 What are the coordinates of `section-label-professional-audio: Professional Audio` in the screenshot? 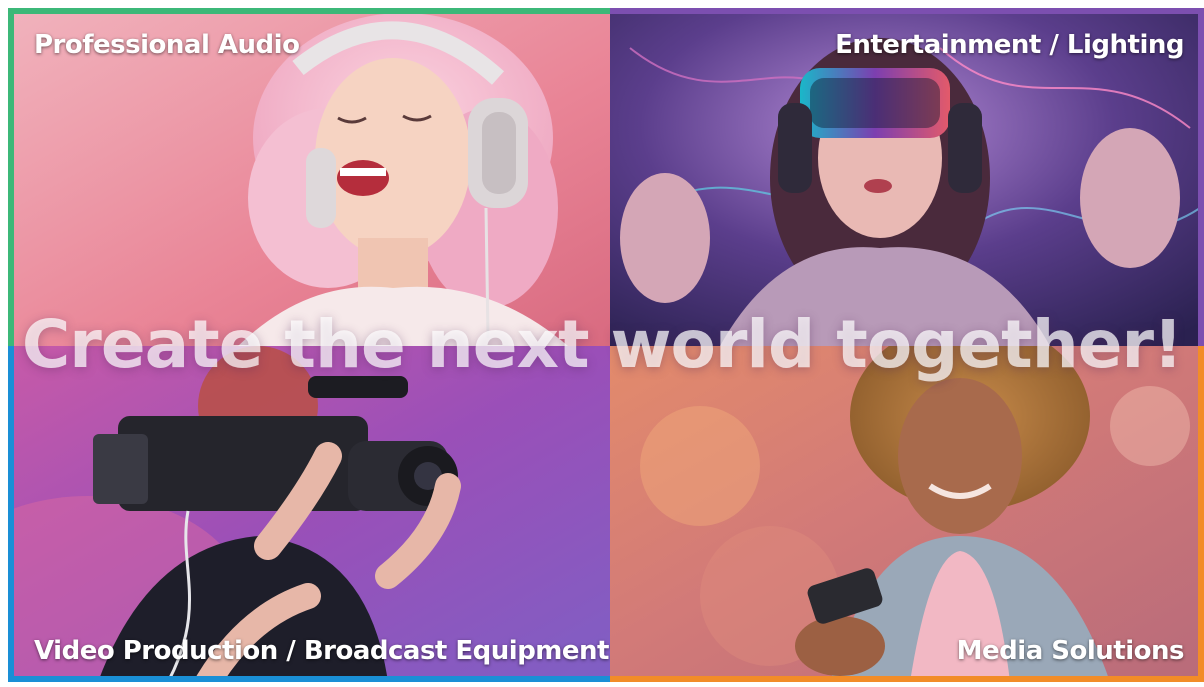 It's located at (167, 45).